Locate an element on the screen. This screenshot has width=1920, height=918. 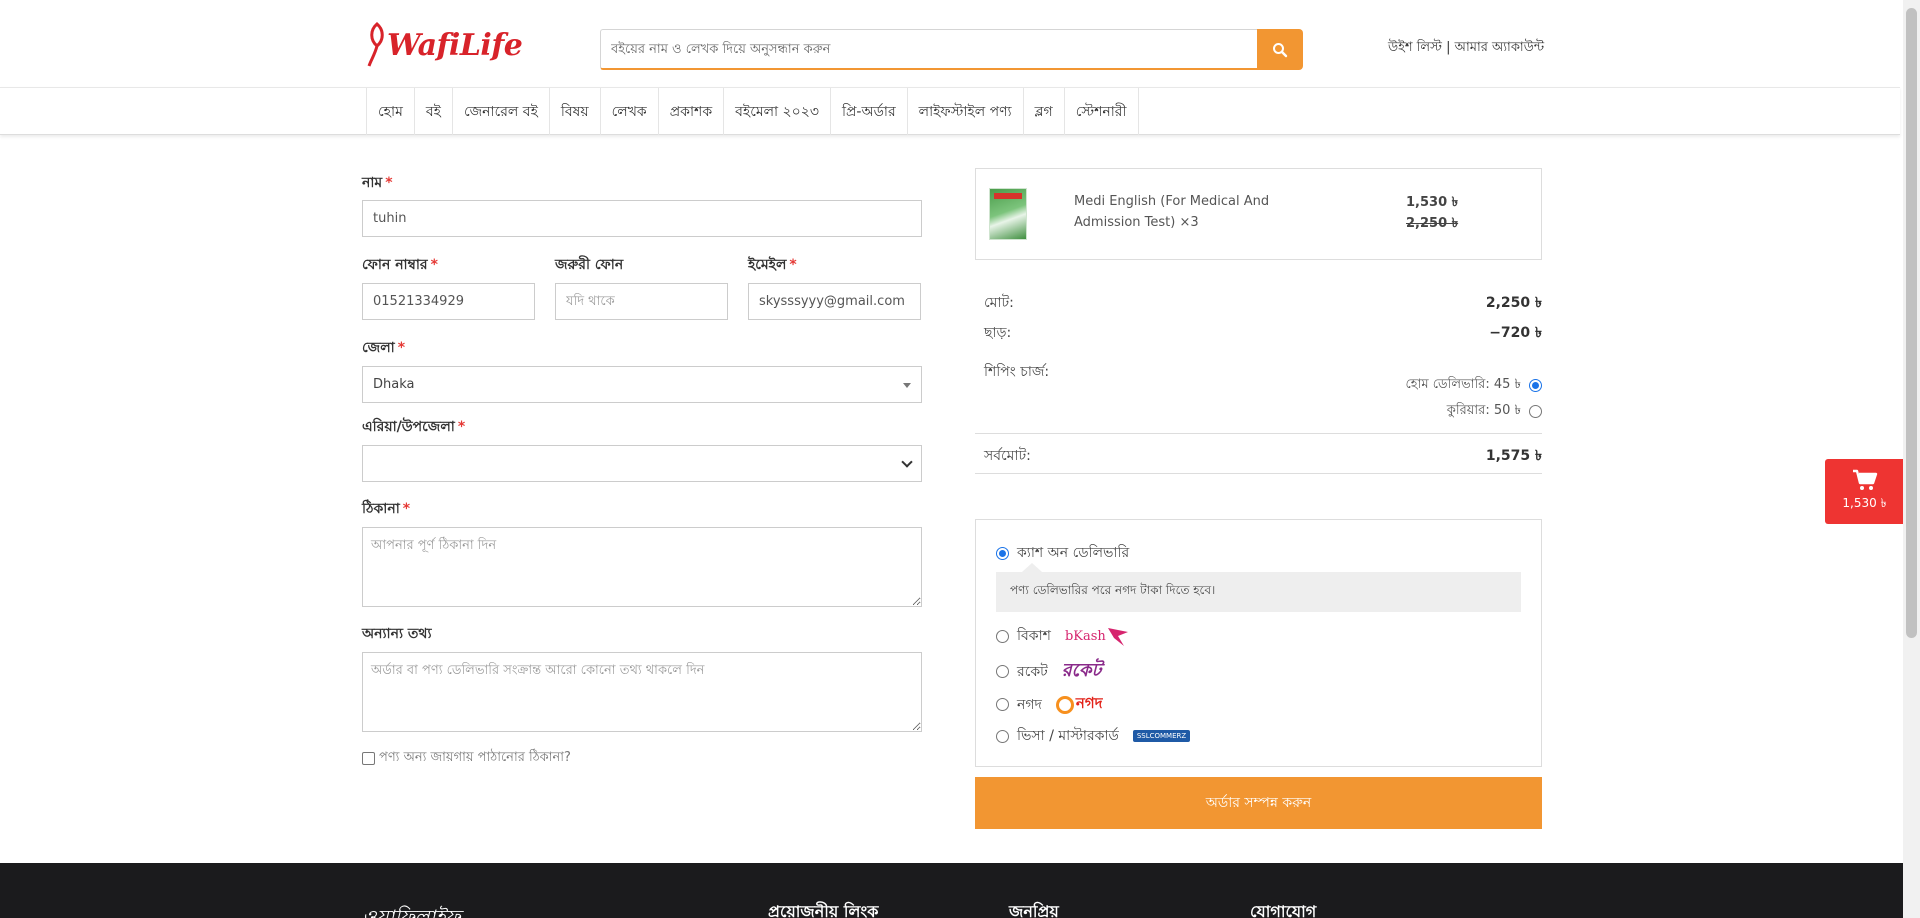
payment-card-radio is located at coordinates (1002, 736).